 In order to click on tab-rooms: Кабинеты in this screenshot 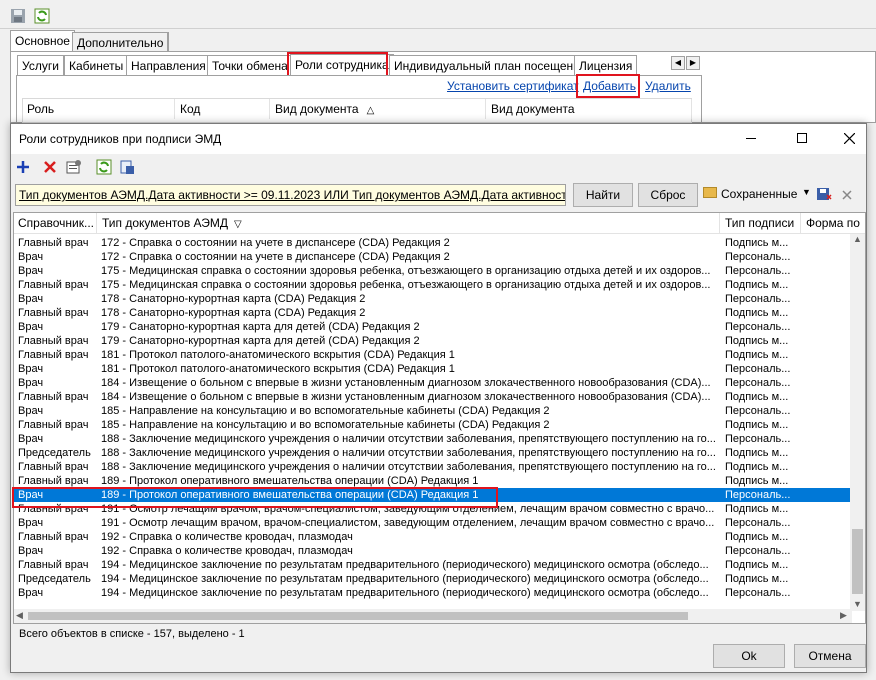, I will do `click(96, 65)`.